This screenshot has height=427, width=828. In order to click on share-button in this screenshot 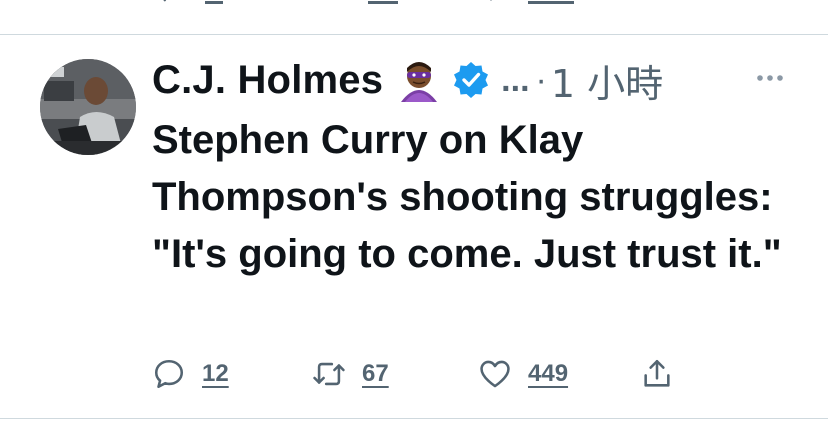, I will do `click(657, 374)`.